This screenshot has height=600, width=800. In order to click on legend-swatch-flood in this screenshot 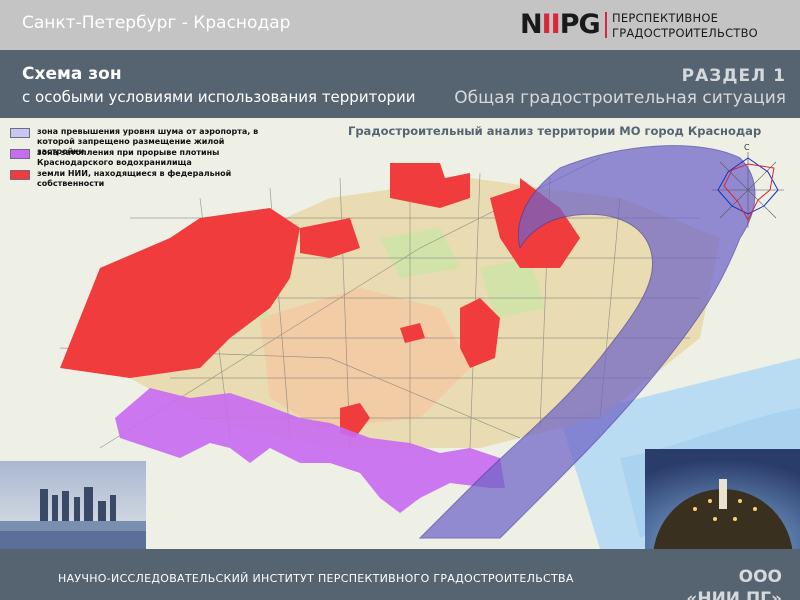, I will do `click(20, 154)`.